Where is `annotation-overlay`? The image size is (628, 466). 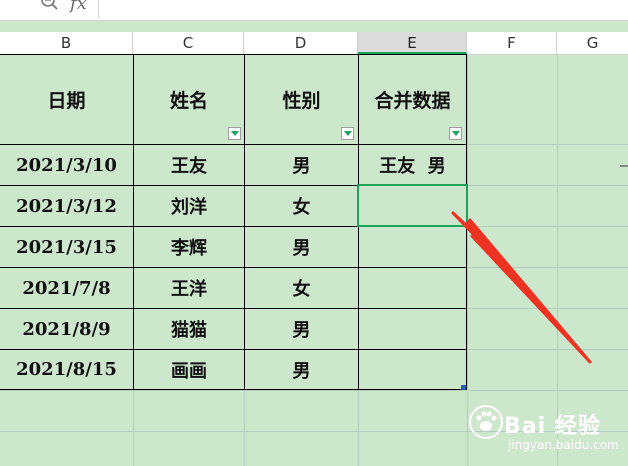 annotation-overlay is located at coordinates (539, 264).